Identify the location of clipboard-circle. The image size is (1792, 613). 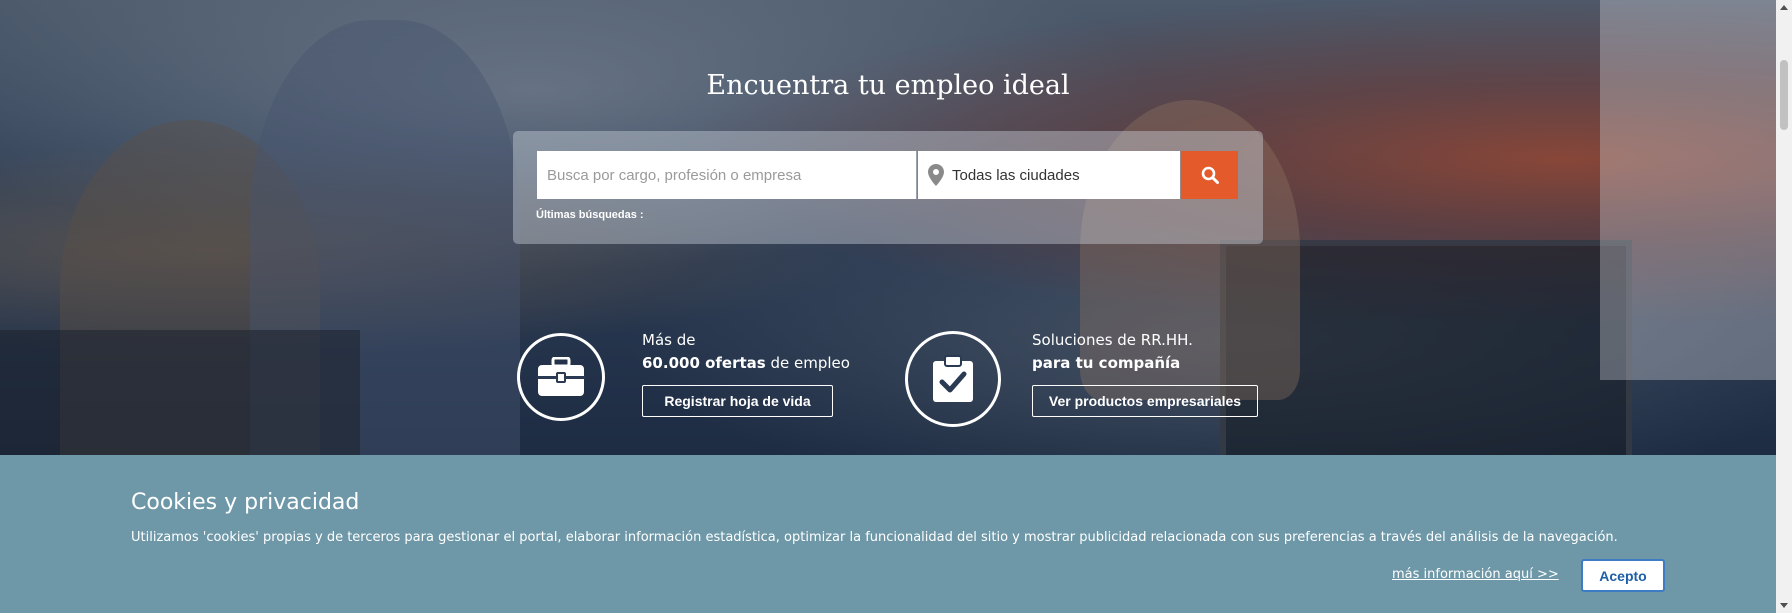
(953, 379).